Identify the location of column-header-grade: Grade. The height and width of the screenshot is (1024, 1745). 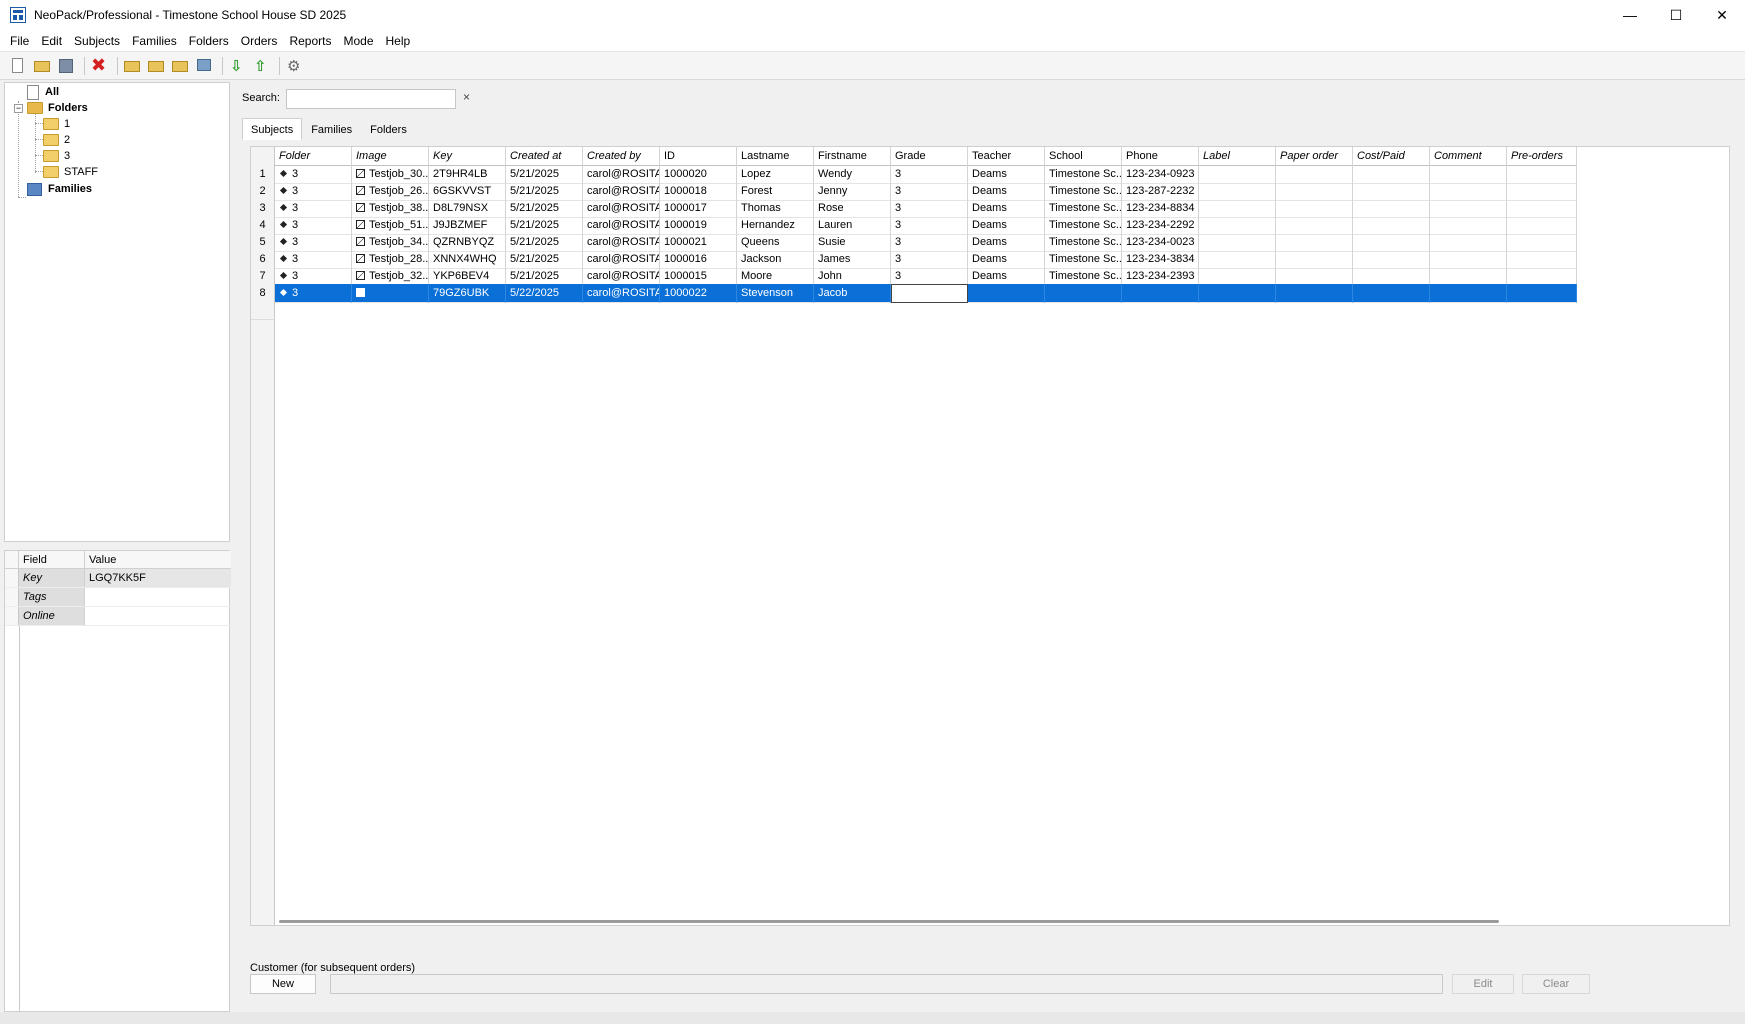
(929, 156).